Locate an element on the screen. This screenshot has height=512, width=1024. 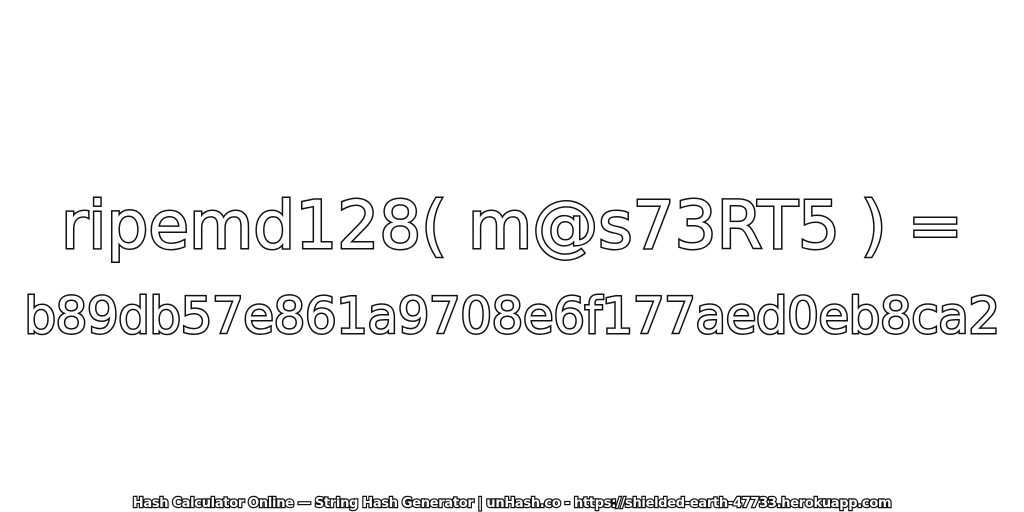
hash-expression-heading: ripemd128( m@s73RT5 ) = is located at coordinates (512, 226).